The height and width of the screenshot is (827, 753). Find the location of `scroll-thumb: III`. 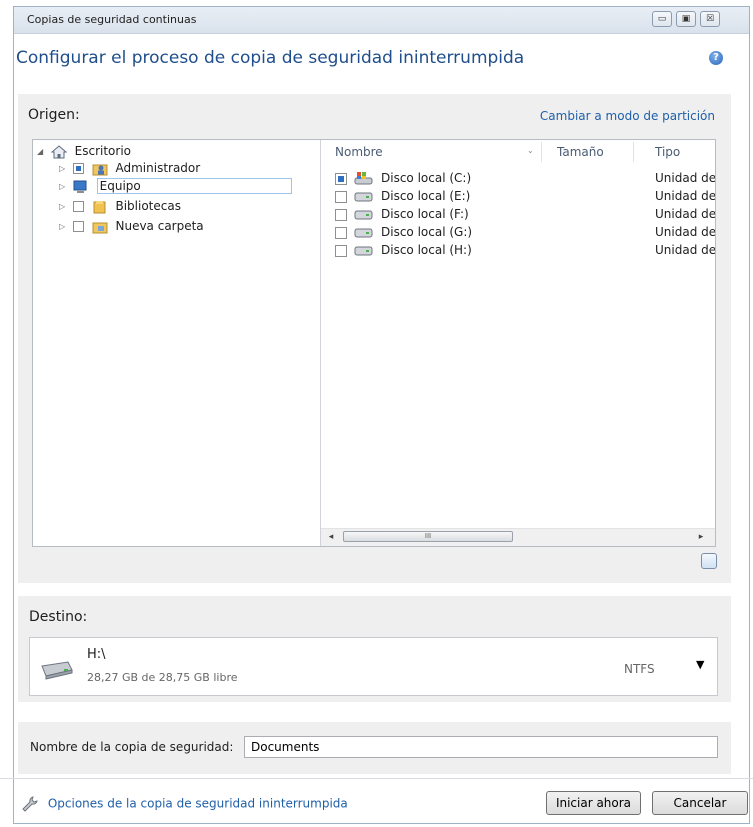

scroll-thumb: III is located at coordinates (428, 536).